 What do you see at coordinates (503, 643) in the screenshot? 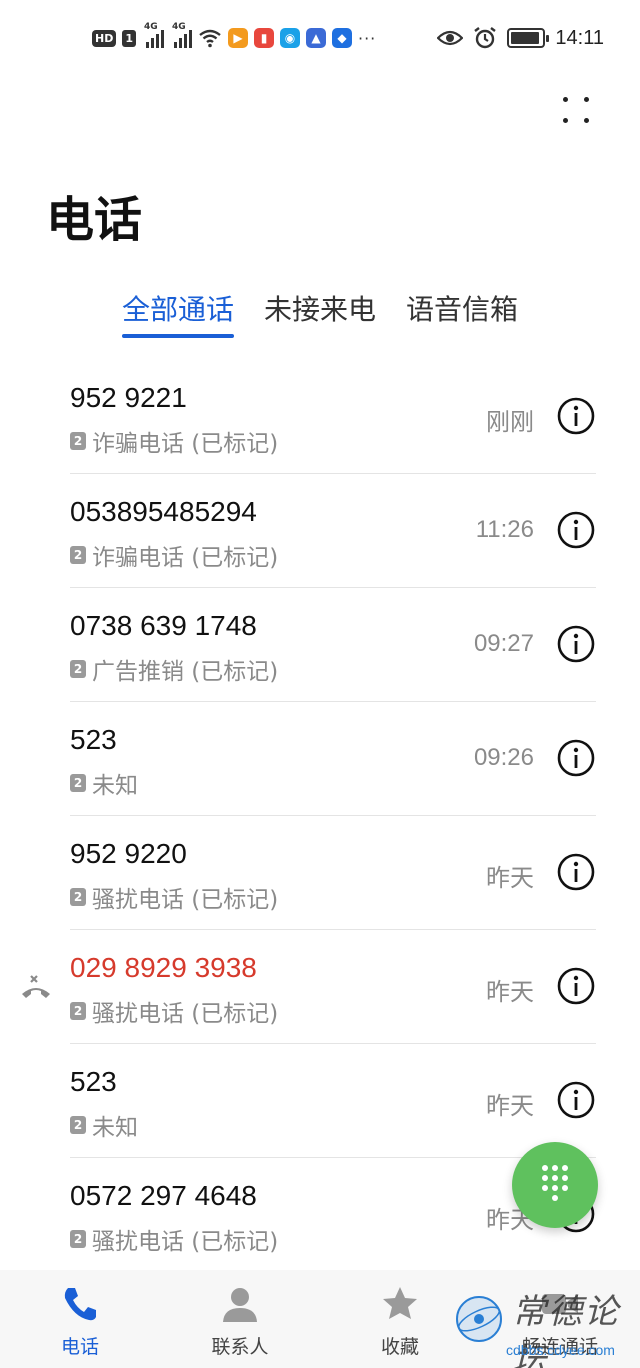
I see `call-time: 09:27` at bounding box center [503, 643].